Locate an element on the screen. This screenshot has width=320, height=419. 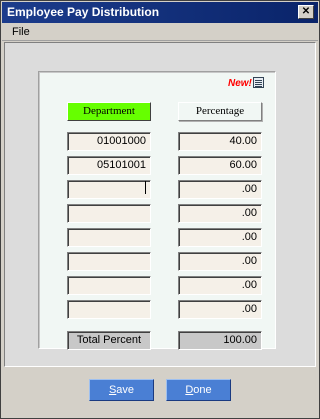
close-button: ✕ is located at coordinates (306, 12).